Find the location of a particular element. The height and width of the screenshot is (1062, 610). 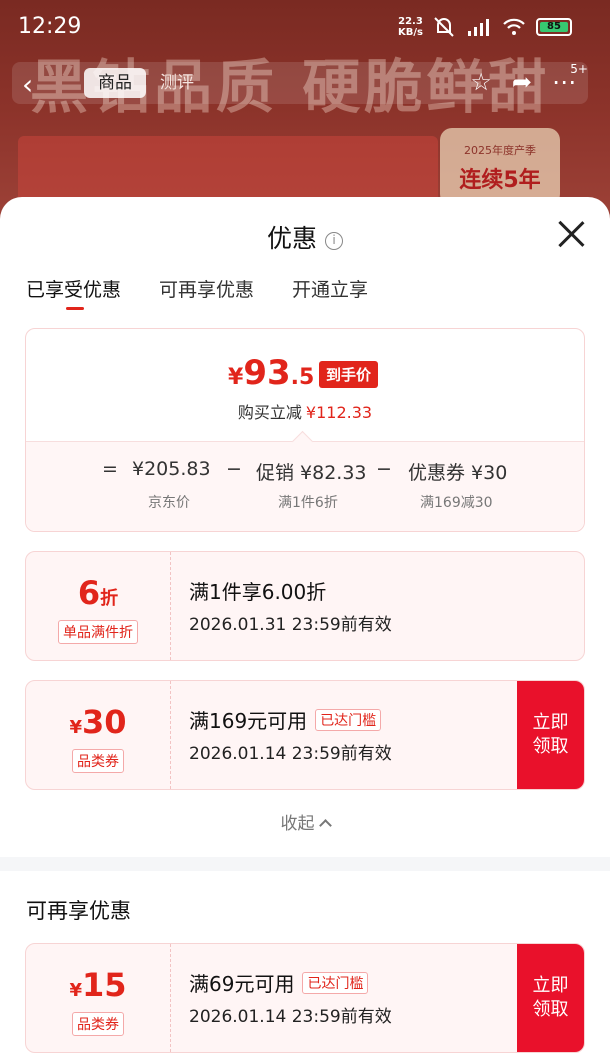

reduce-line: 购买立减 ¥112.33 is located at coordinates (305, 411).